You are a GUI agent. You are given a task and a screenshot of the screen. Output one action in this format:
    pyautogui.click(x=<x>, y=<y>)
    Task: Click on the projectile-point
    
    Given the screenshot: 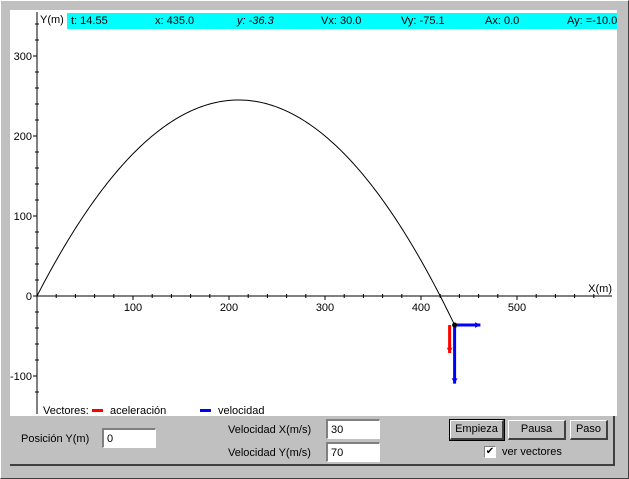 What is the action you would take?
    pyautogui.click(x=455, y=325)
    